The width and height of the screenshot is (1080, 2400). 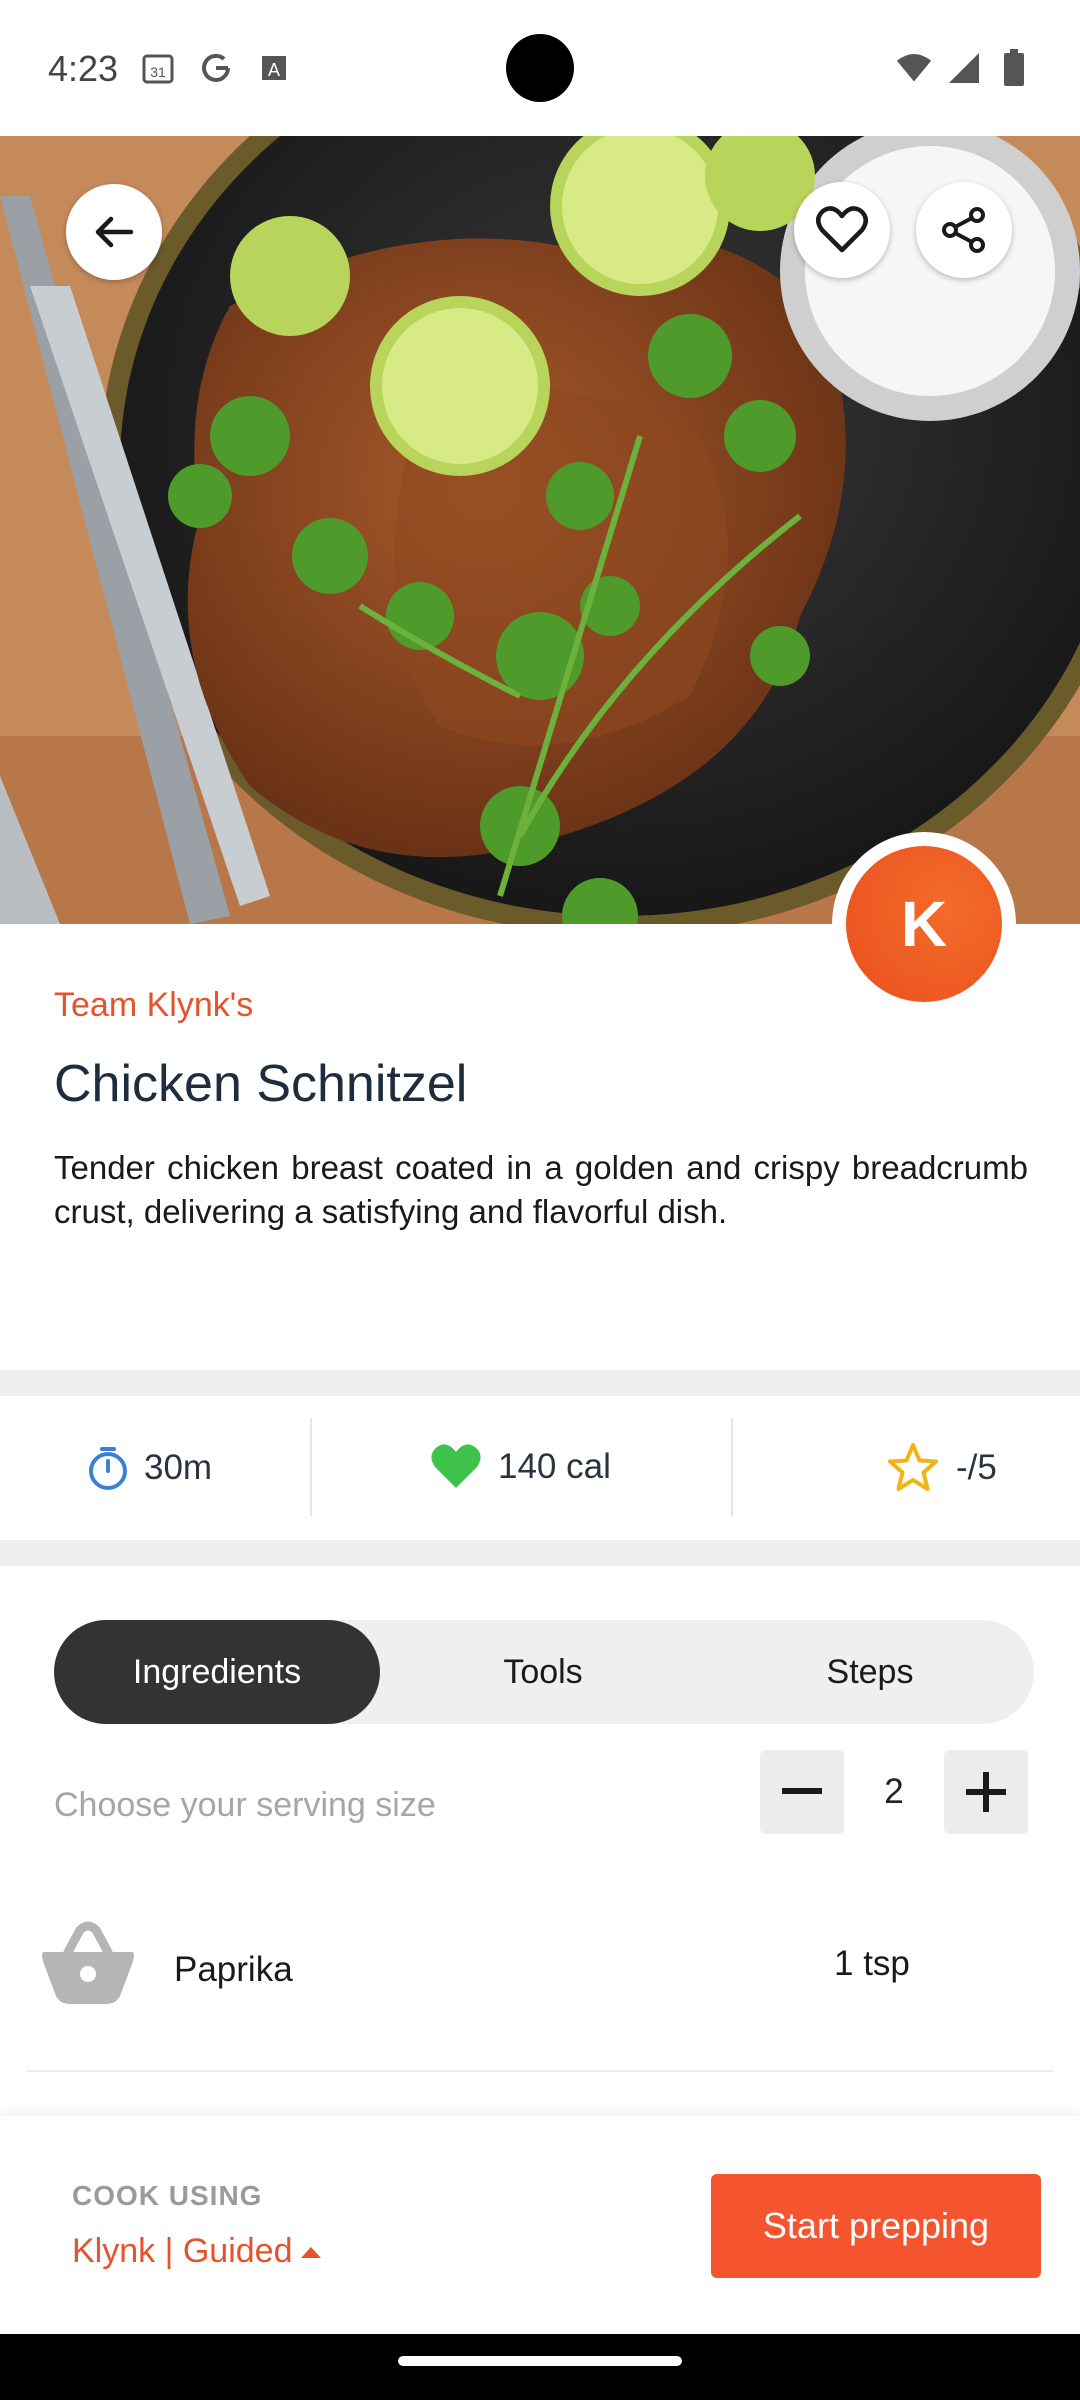 What do you see at coordinates (178, 1467) in the screenshot?
I see `stat-time-value: 30m` at bounding box center [178, 1467].